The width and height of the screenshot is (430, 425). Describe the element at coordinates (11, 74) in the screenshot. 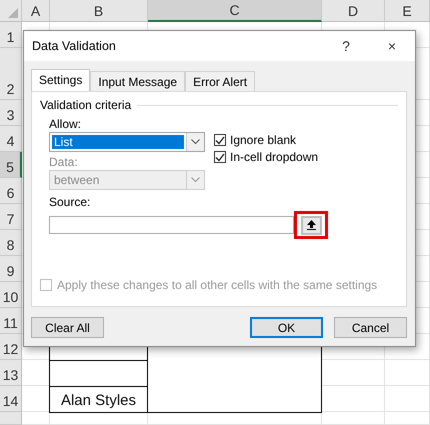

I see `row-header: 2` at that location.